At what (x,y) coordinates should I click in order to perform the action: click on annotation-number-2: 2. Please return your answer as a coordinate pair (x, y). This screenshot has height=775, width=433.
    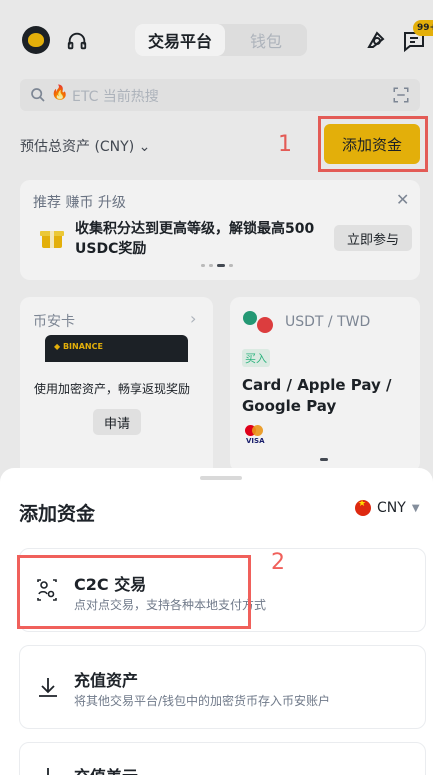
    Looking at the image, I should click on (278, 562).